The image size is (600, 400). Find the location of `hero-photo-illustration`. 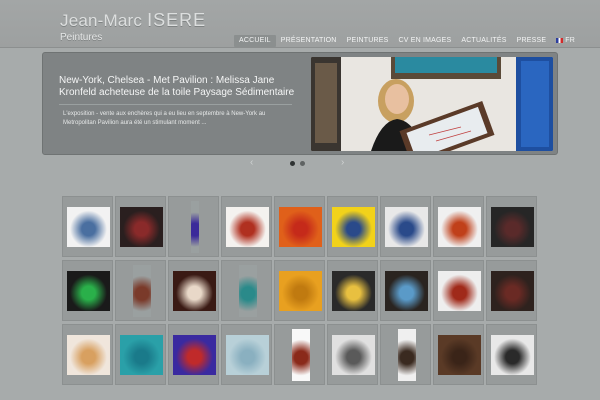

hero-photo-illustration is located at coordinates (432, 104).